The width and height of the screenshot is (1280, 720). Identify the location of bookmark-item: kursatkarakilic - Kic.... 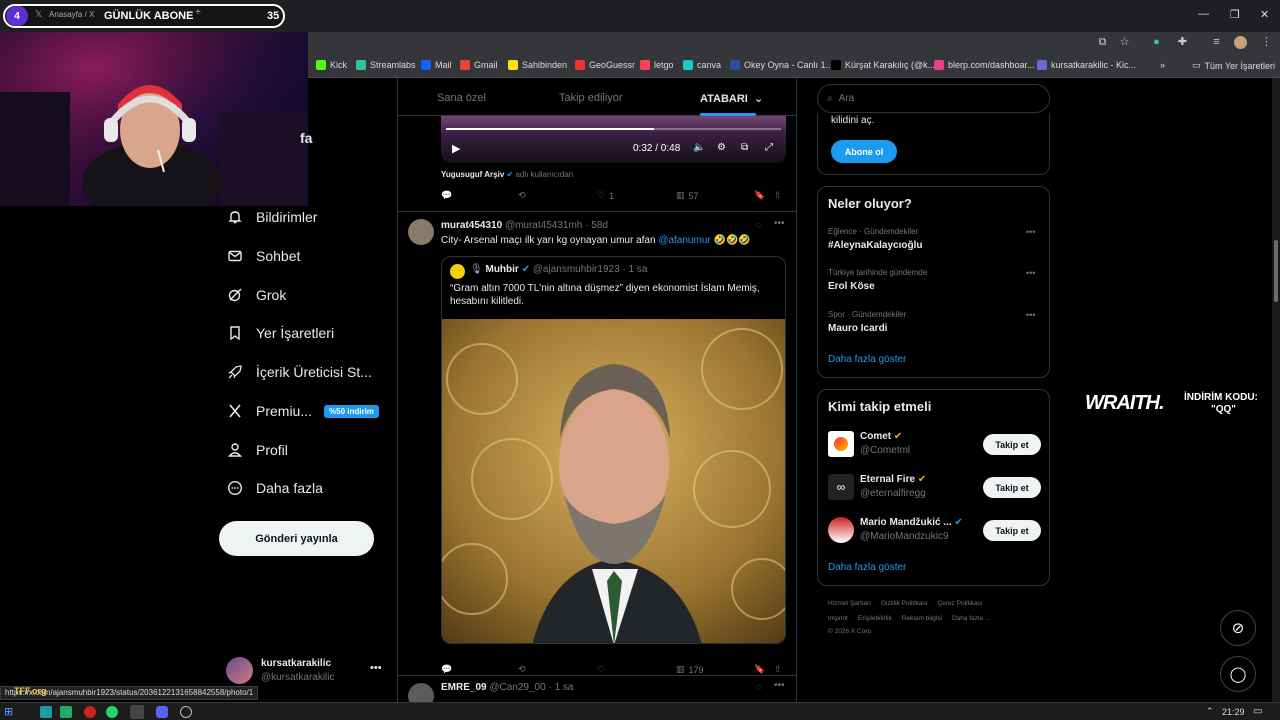
(1086, 65).